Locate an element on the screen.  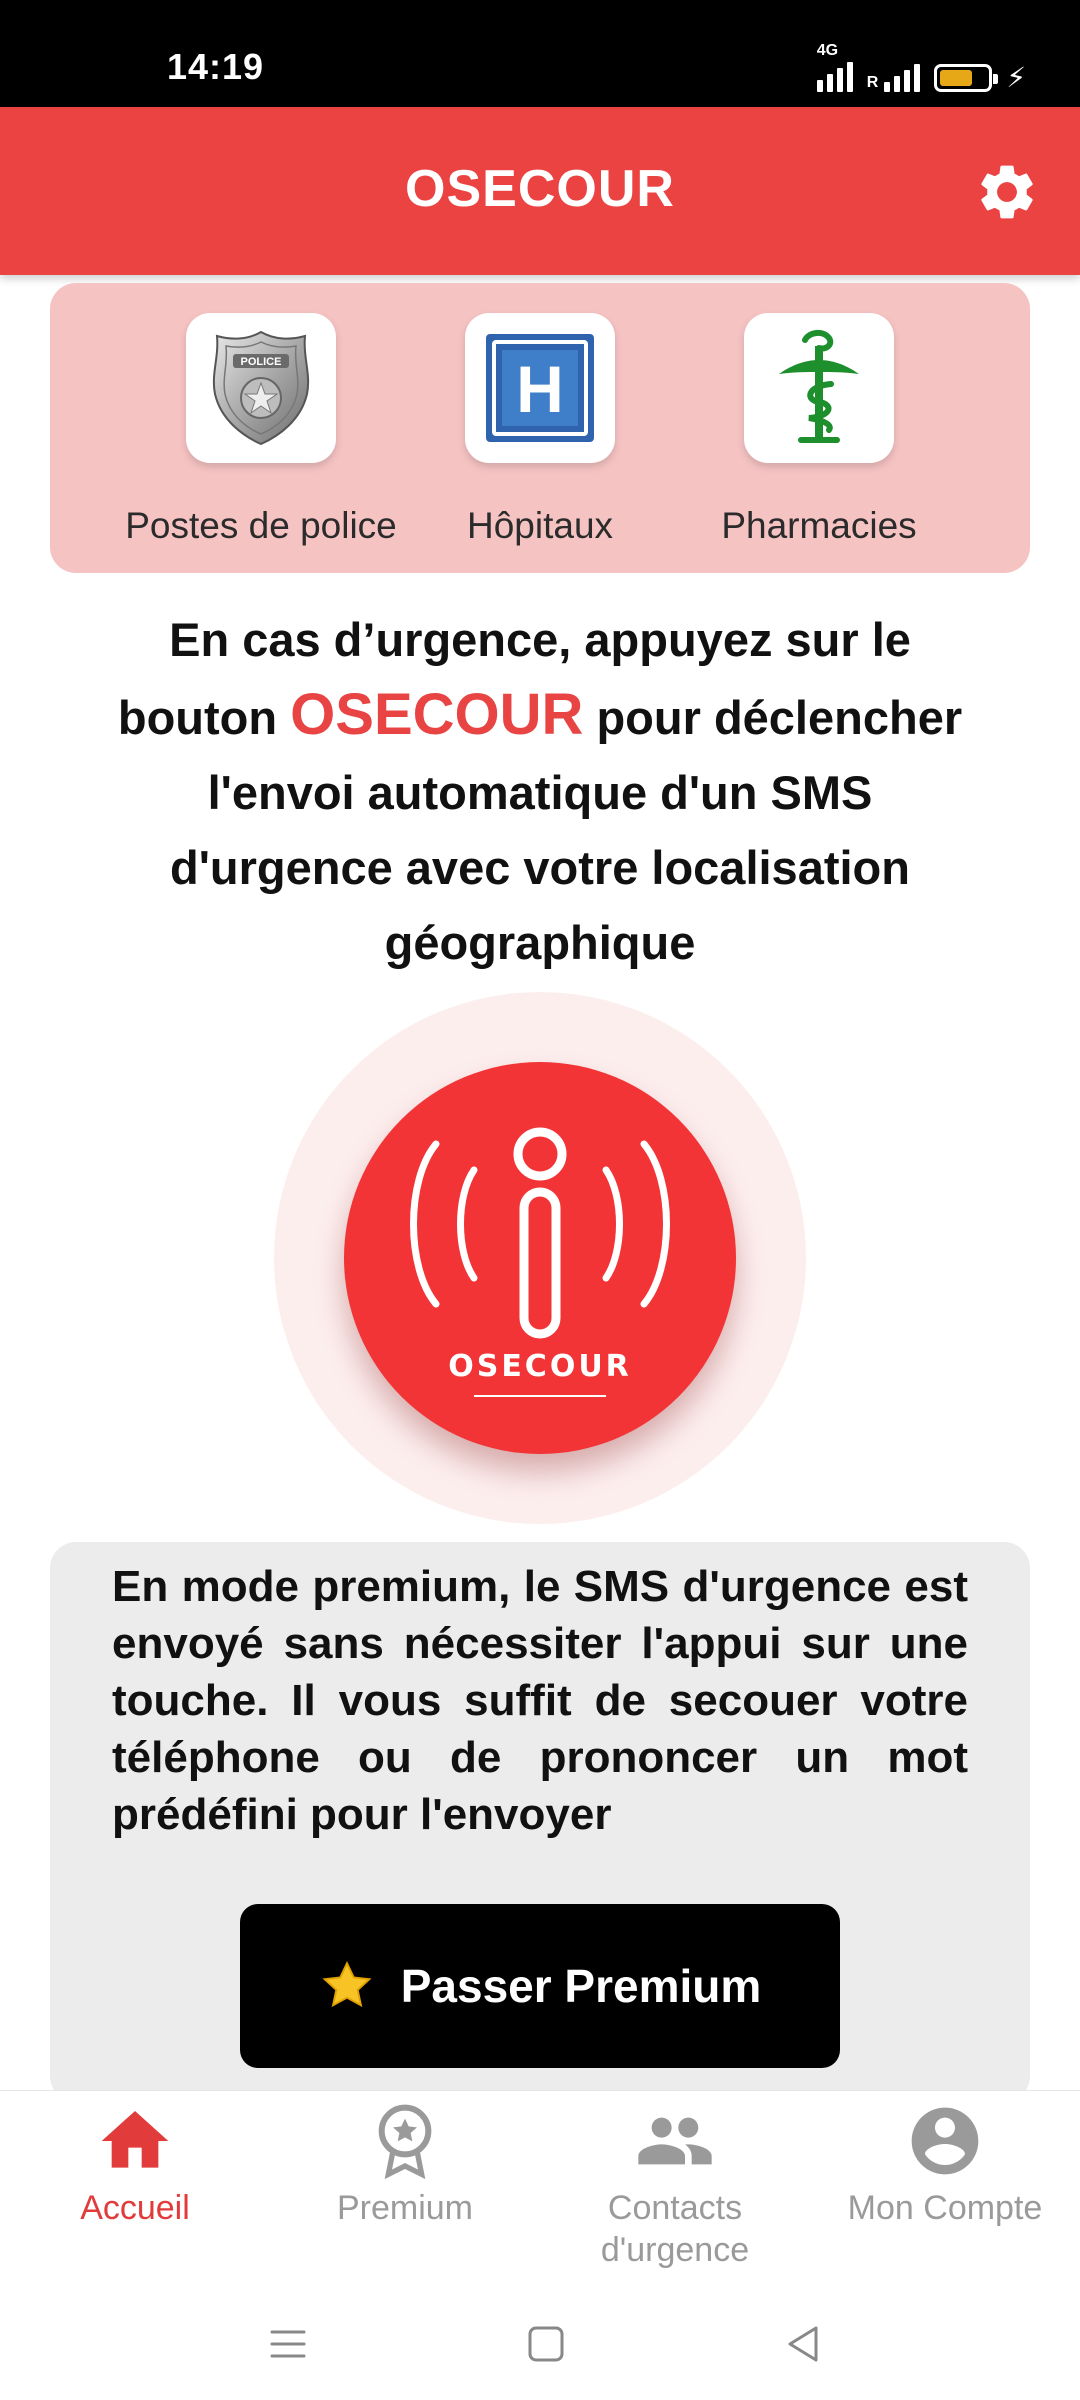
roaming-label: R is located at coordinates (872, 82).